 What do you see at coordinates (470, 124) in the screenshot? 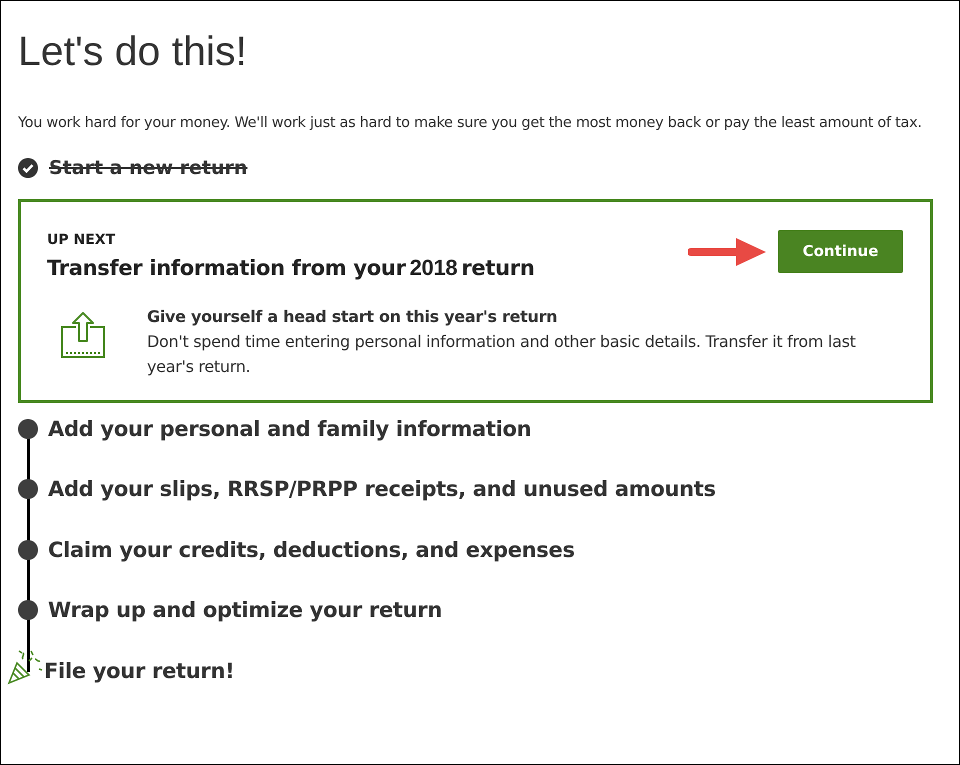
I see `intro-text: You work hard for your money. We'll work just as hard to make sure you get the most money back or pay the least amount of tax.` at bounding box center [470, 124].